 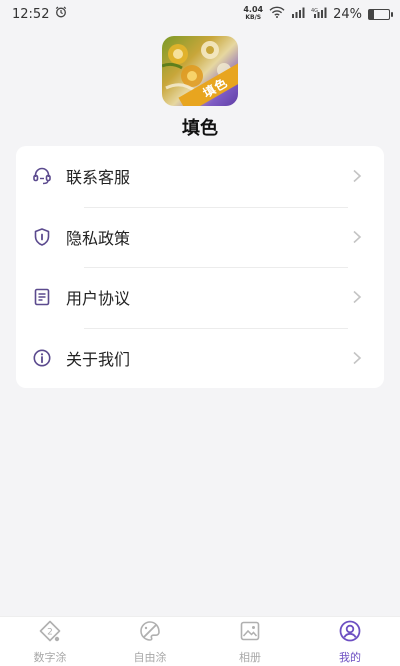 I want to click on wifi-icon, so click(x=277, y=14).